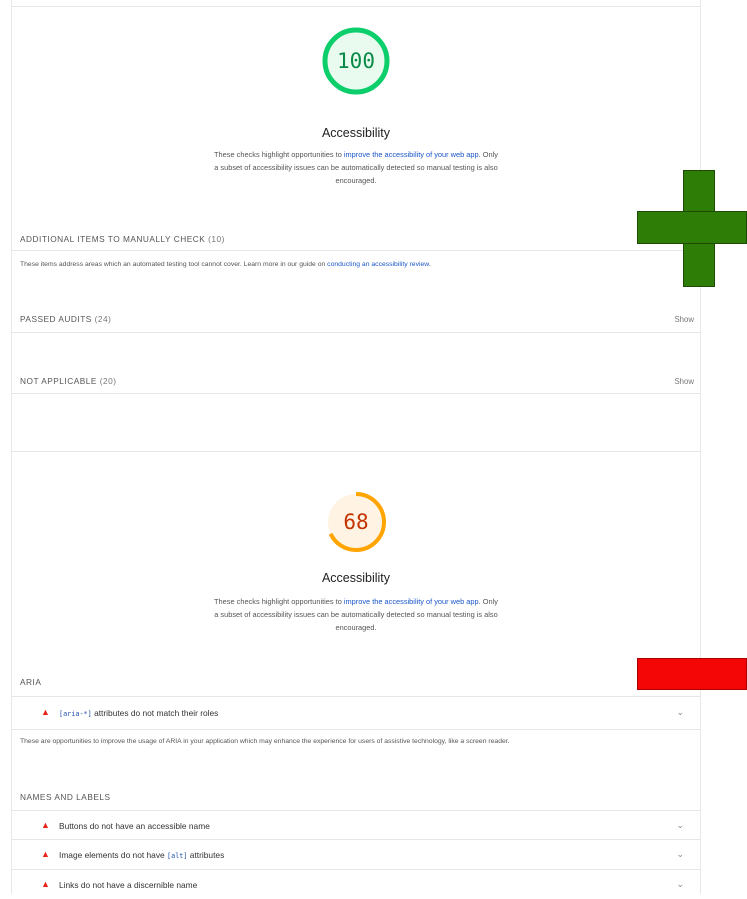 The height and width of the screenshot is (899, 747). I want to click on group-title-text: ADDITIONAL ITEMS TO MANUALLY CHECK, so click(113, 239).